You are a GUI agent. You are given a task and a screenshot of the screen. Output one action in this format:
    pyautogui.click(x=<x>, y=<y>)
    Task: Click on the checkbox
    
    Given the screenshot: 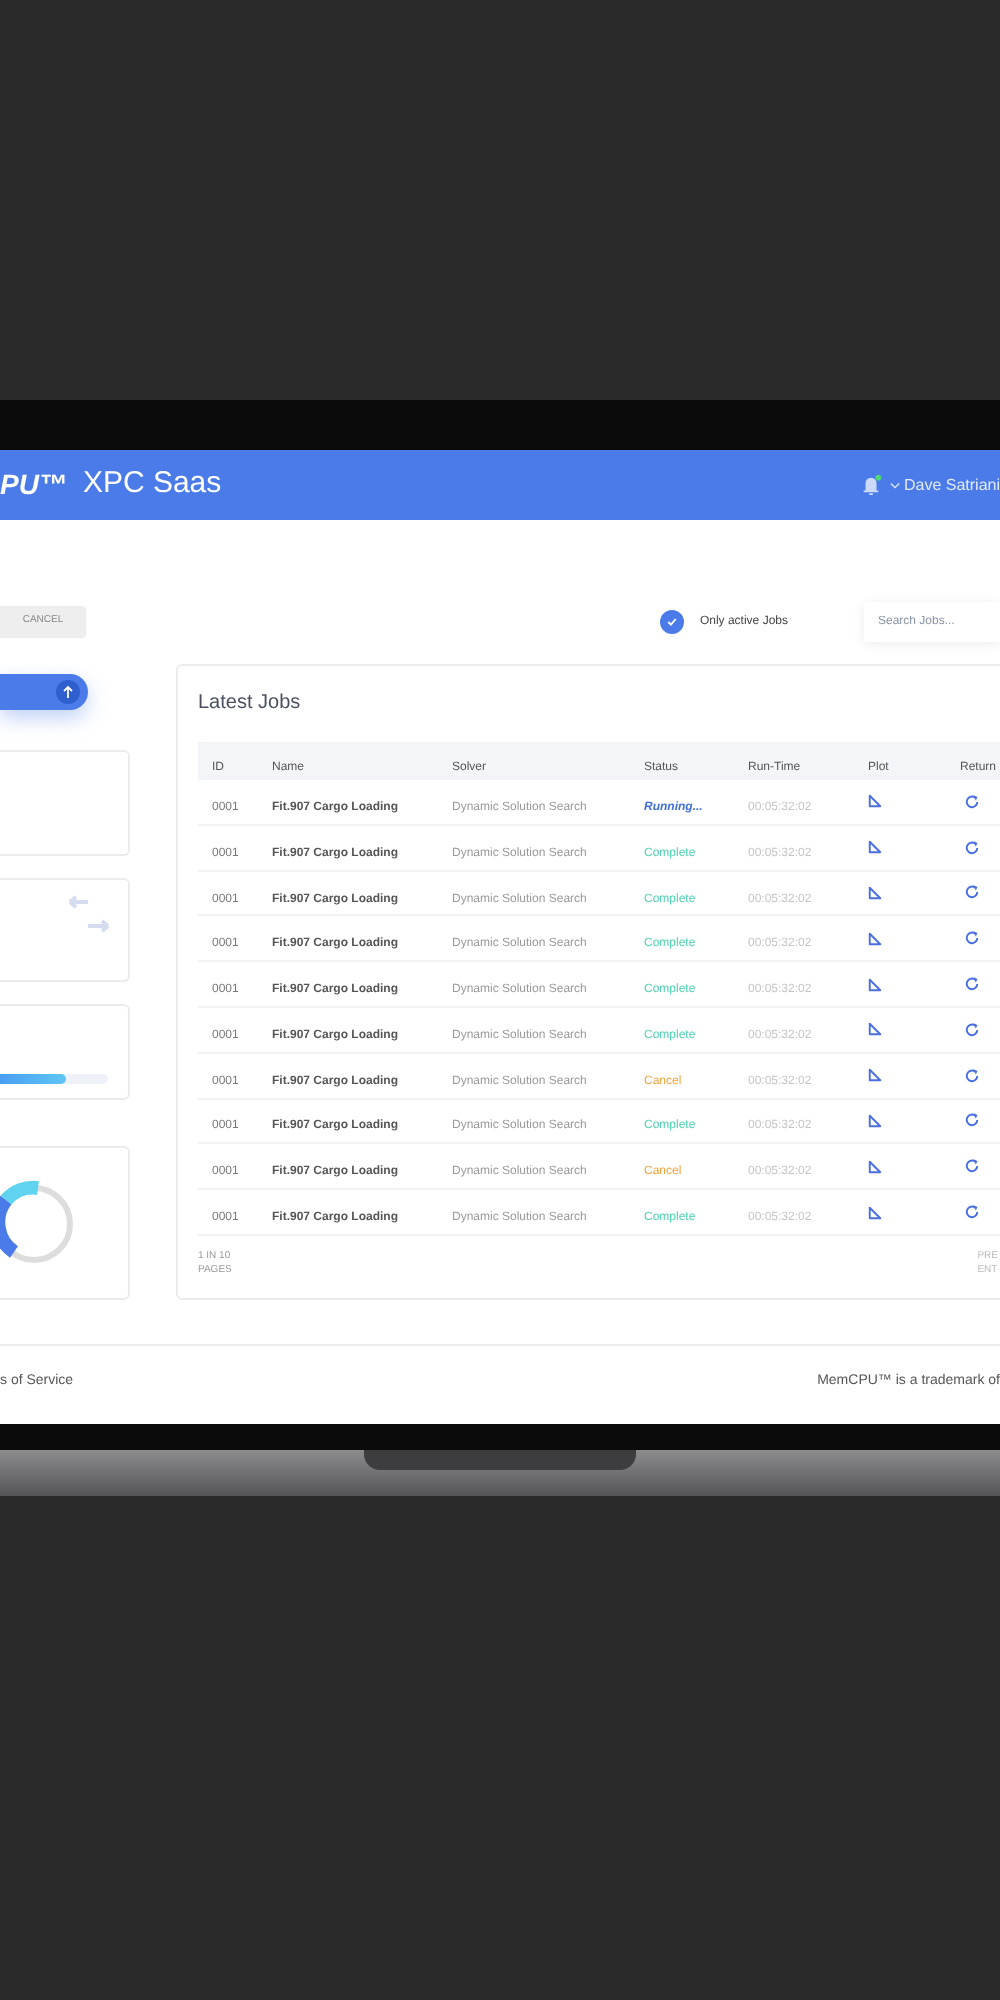 What is the action you would take?
    pyautogui.click(x=671, y=622)
    